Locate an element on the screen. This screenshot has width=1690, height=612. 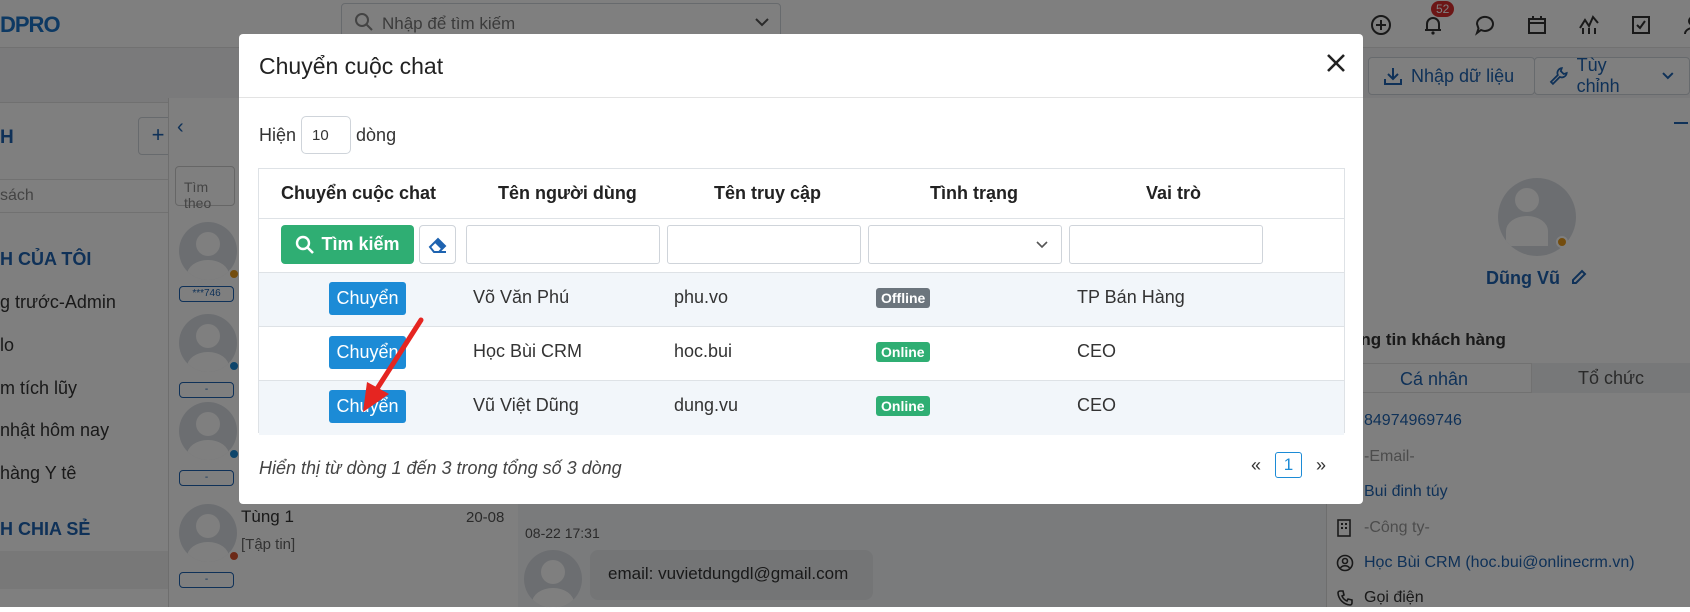
user-login: phu.vo is located at coordinates (701, 297).